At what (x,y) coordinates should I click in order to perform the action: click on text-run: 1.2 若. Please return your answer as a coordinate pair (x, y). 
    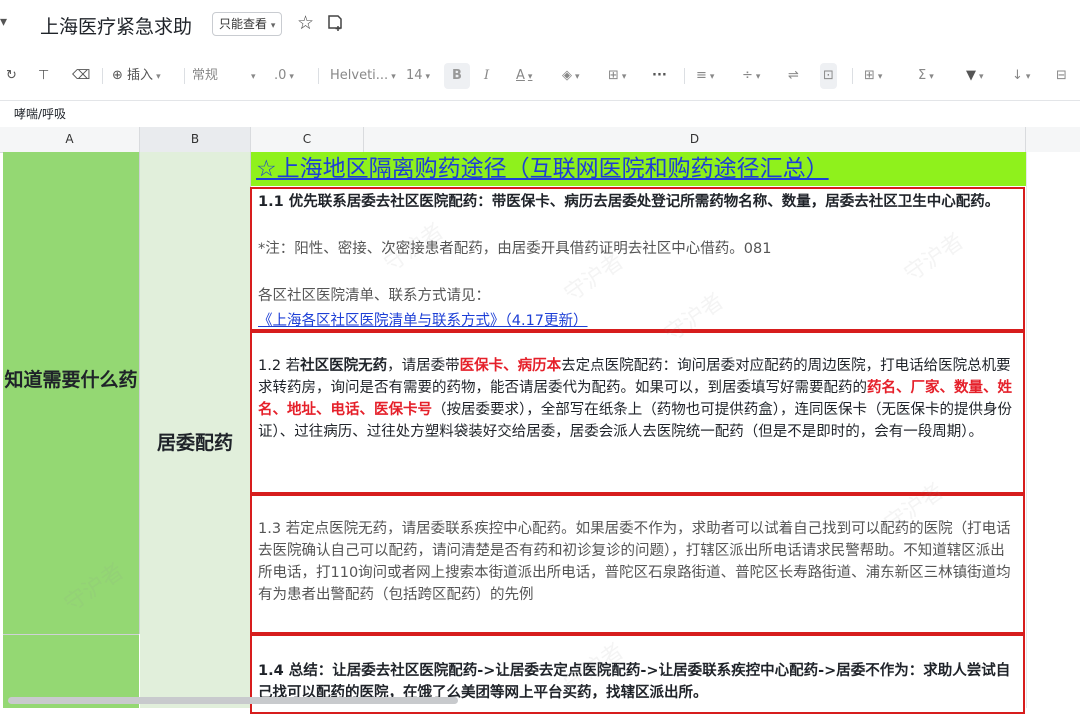
    Looking at the image, I should click on (279, 366).